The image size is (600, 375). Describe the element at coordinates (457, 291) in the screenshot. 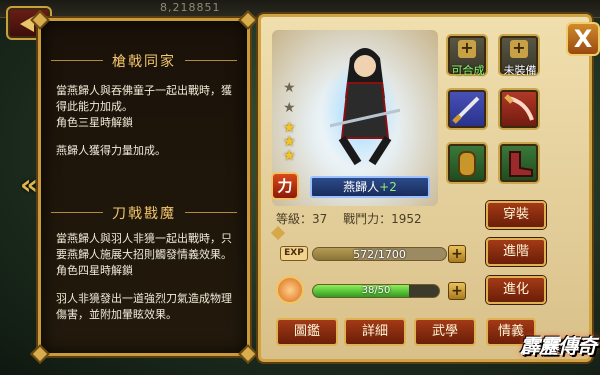

I see `add-soul-button: +` at that location.